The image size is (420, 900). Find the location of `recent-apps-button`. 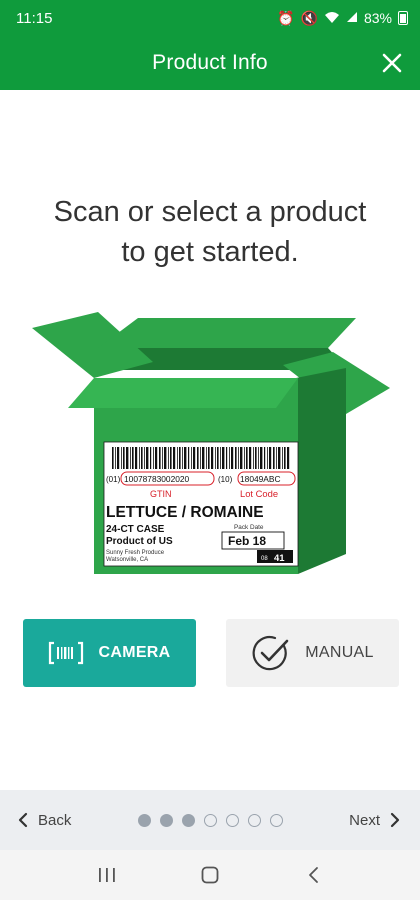

recent-apps-button is located at coordinates (107, 875).